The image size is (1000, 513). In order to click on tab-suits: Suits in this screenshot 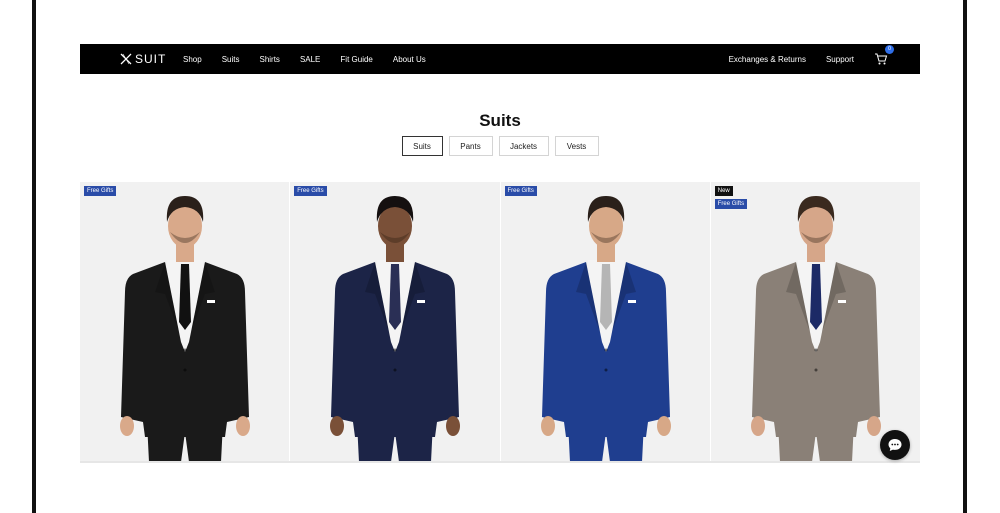, I will do `click(422, 146)`.